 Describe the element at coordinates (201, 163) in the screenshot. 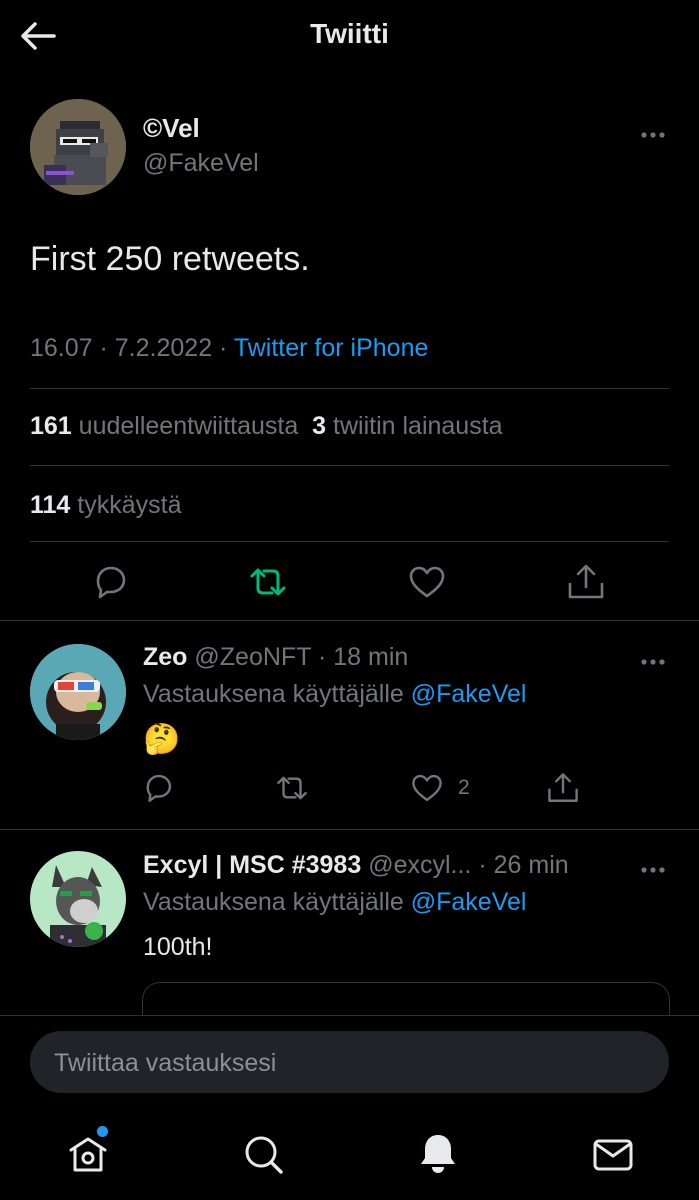

I see `author-handle: @FakeVel` at that location.